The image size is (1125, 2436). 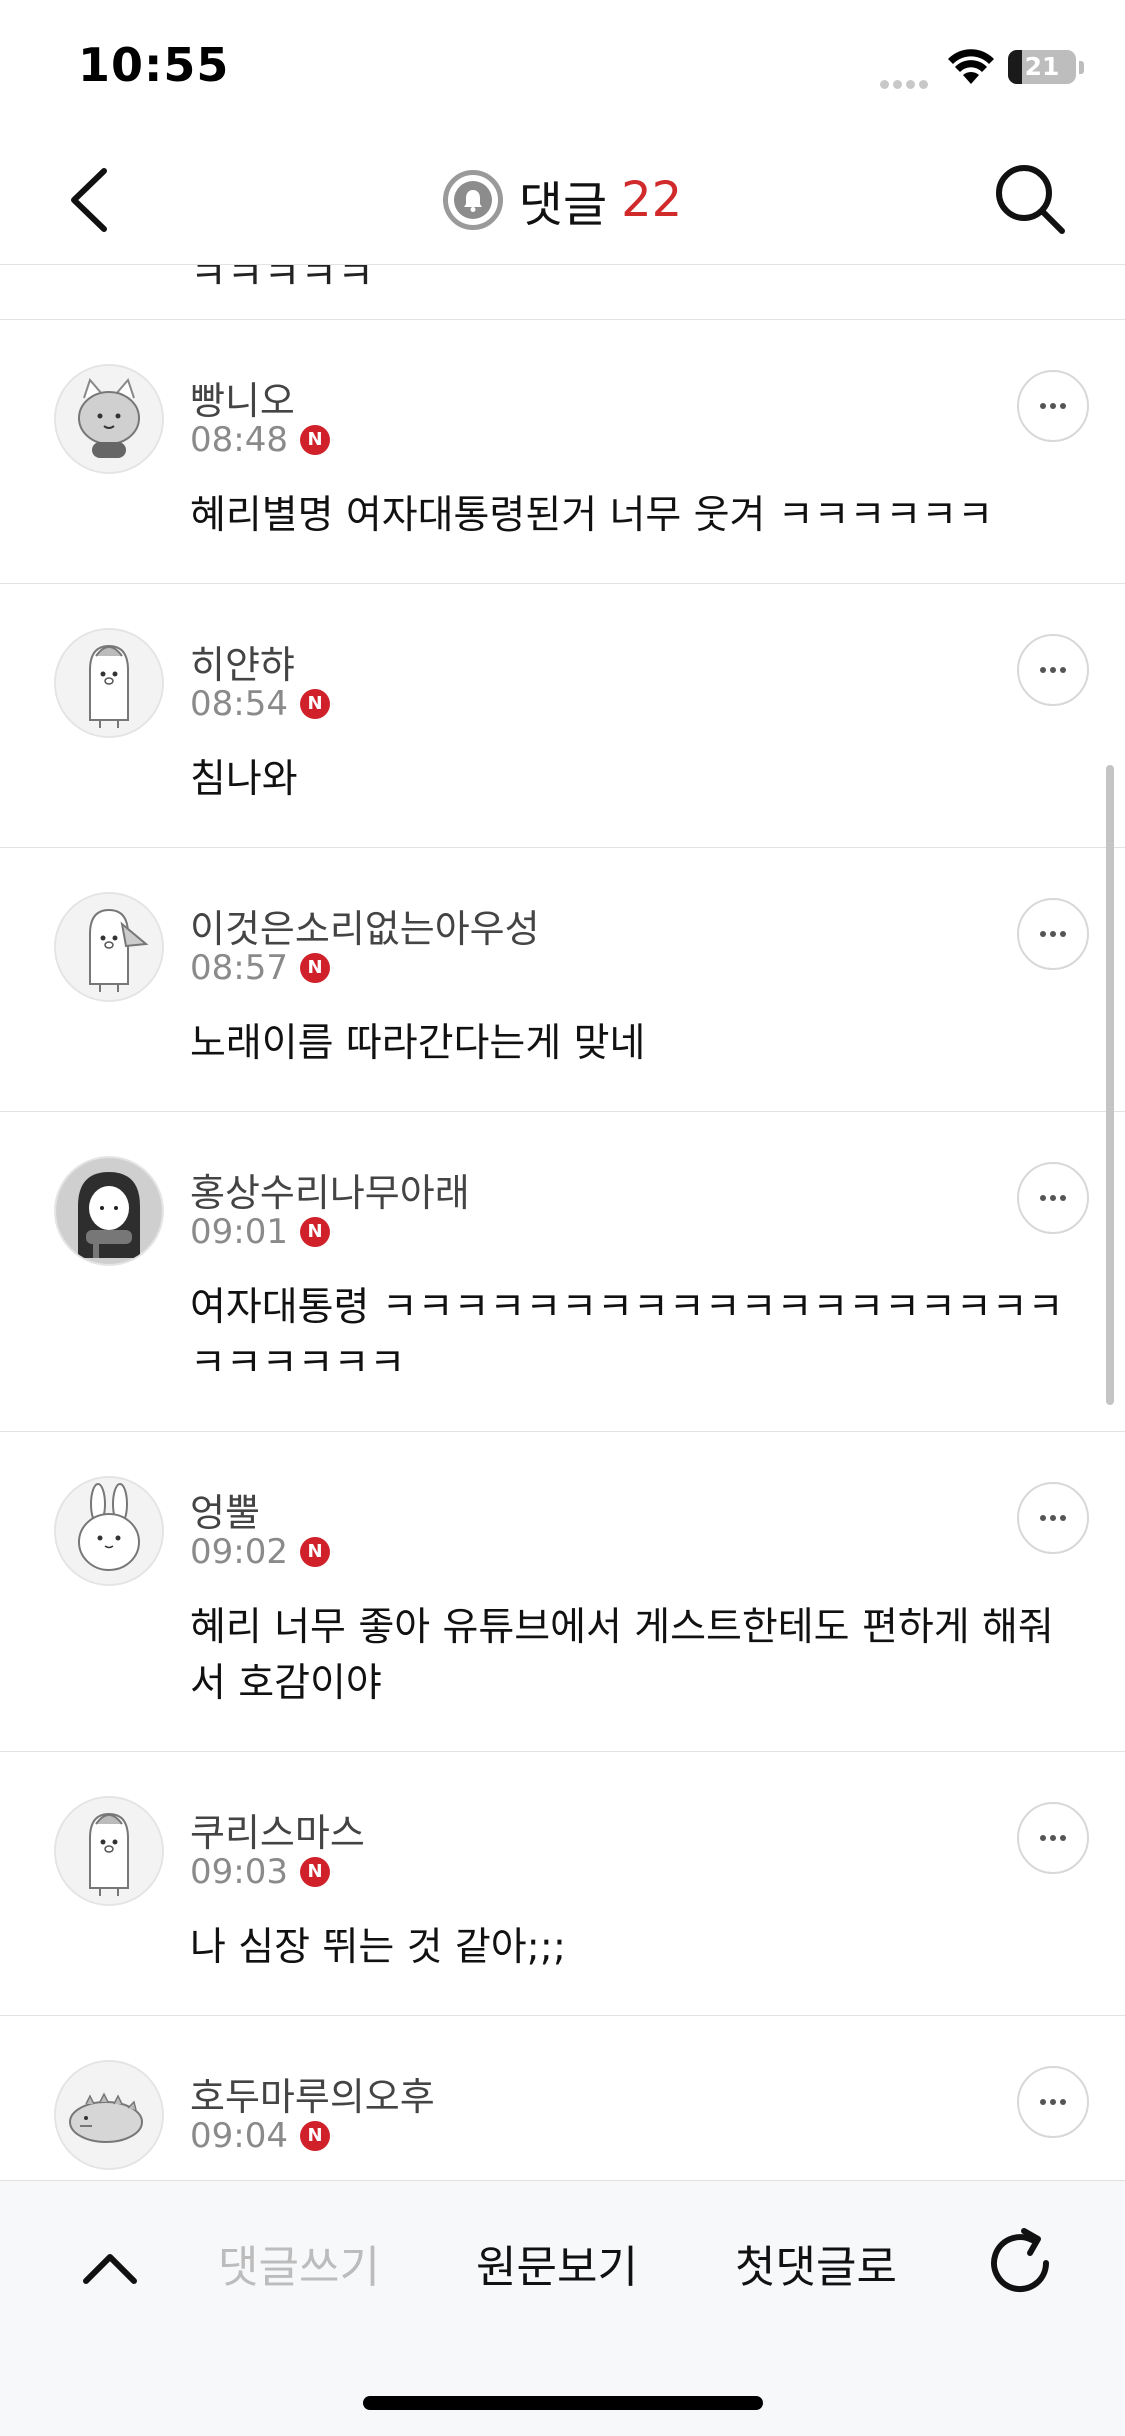 I want to click on header-title-group: 댓글 22, so click(x=562, y=200).